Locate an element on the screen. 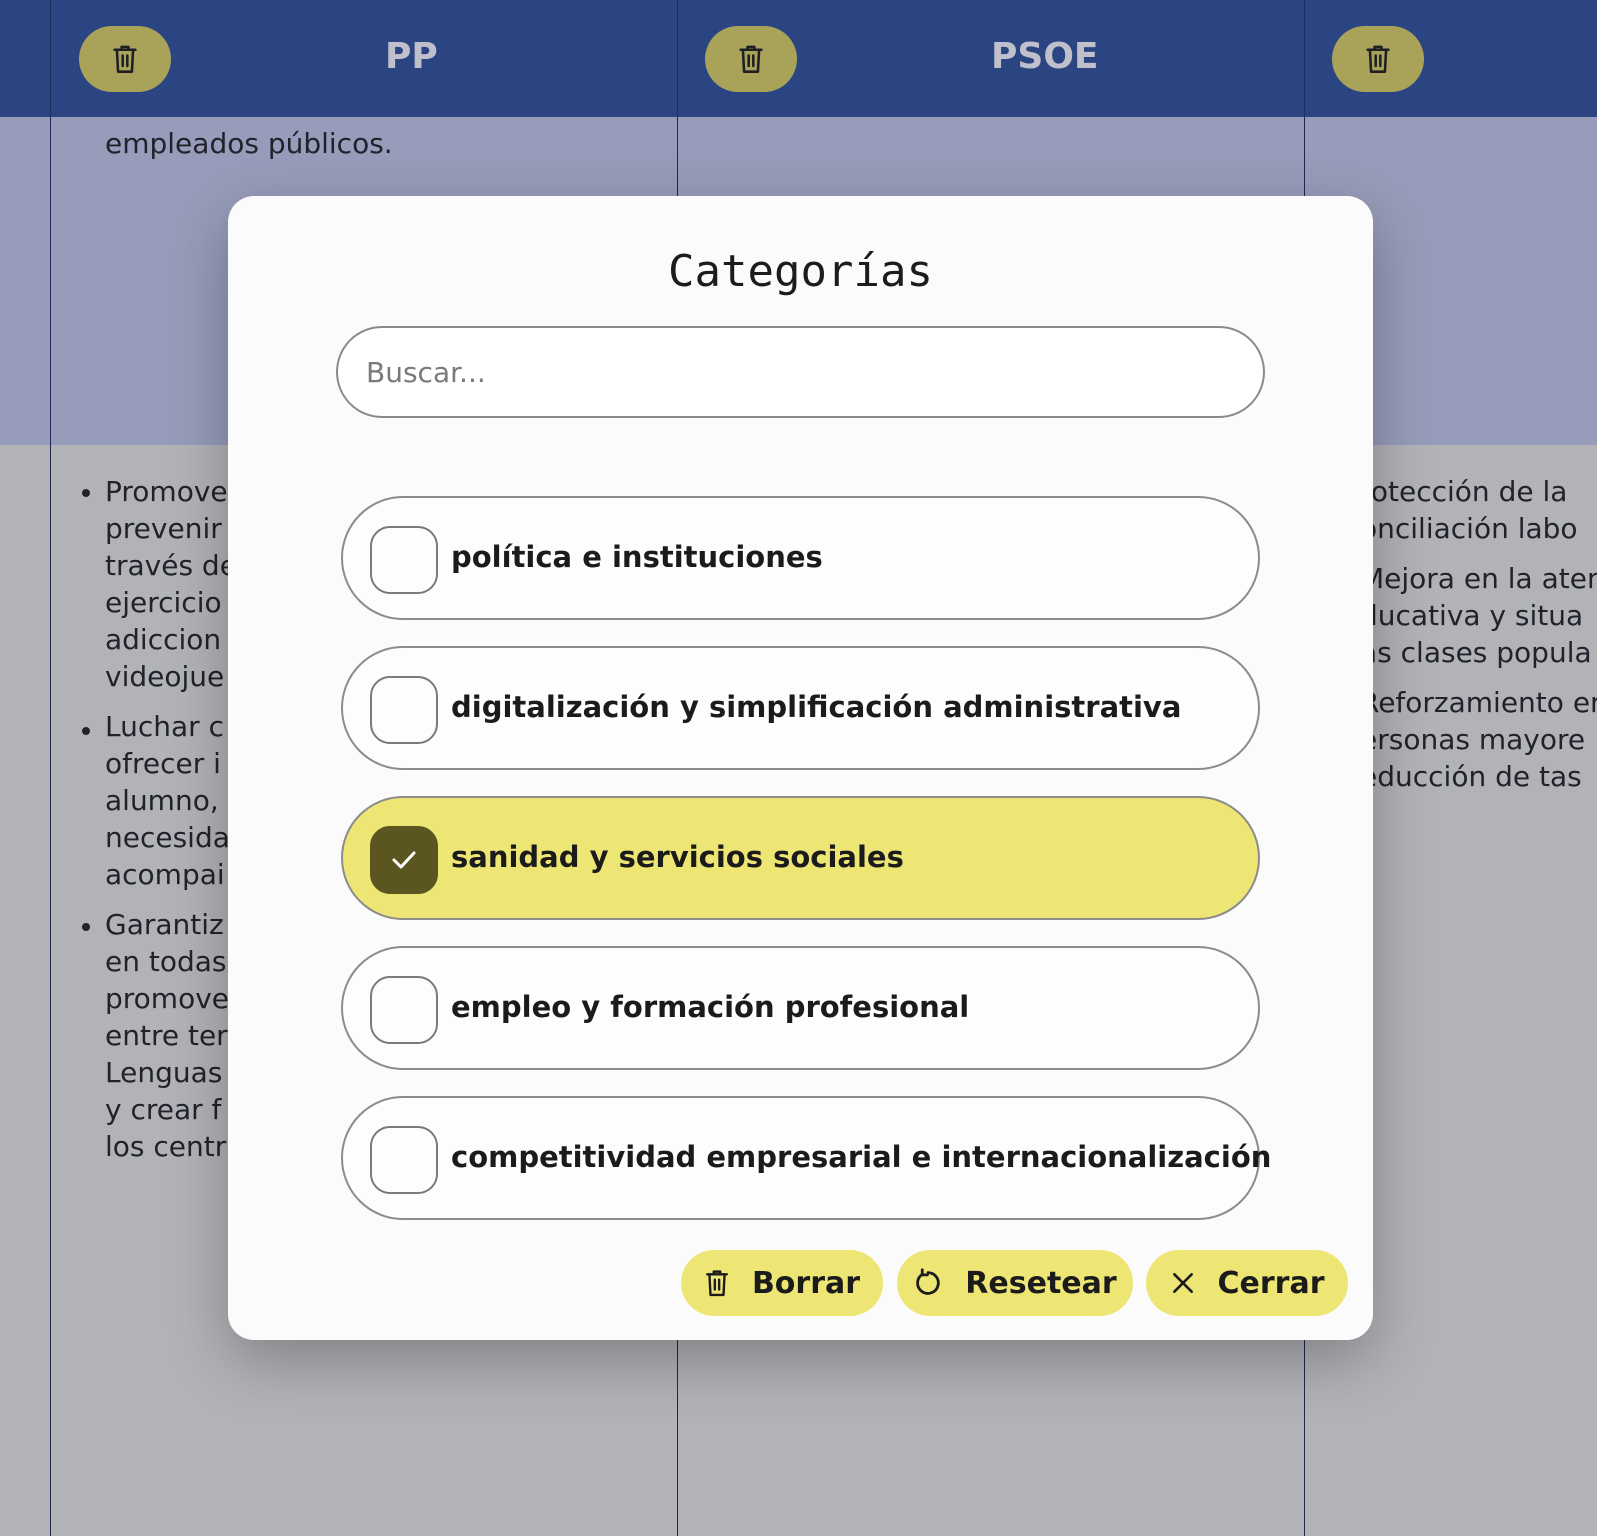 This screenshot has width=1597, height=1536. check-icon is located at coordinates (404, 860).